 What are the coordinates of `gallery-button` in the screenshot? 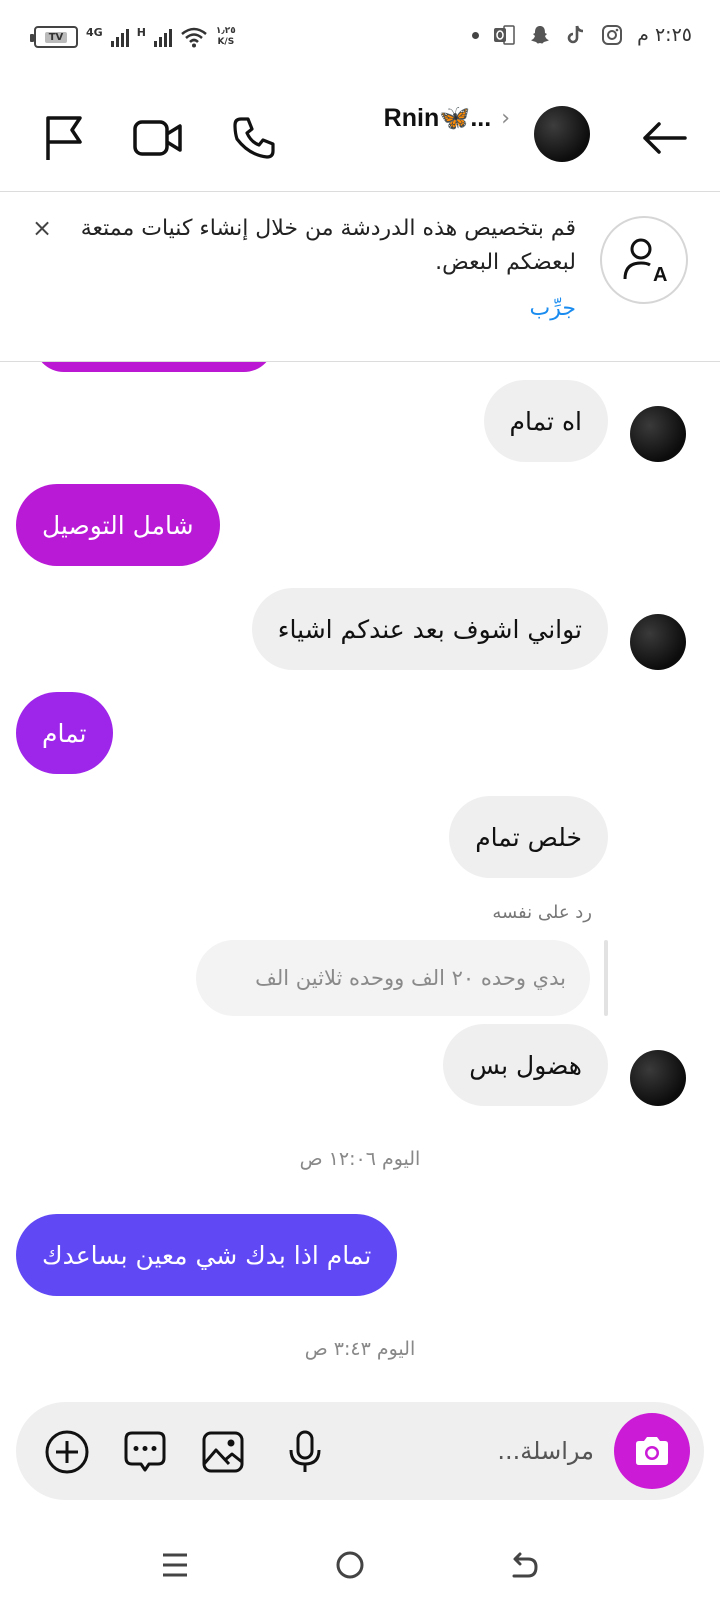 It's located at (223, 1452).